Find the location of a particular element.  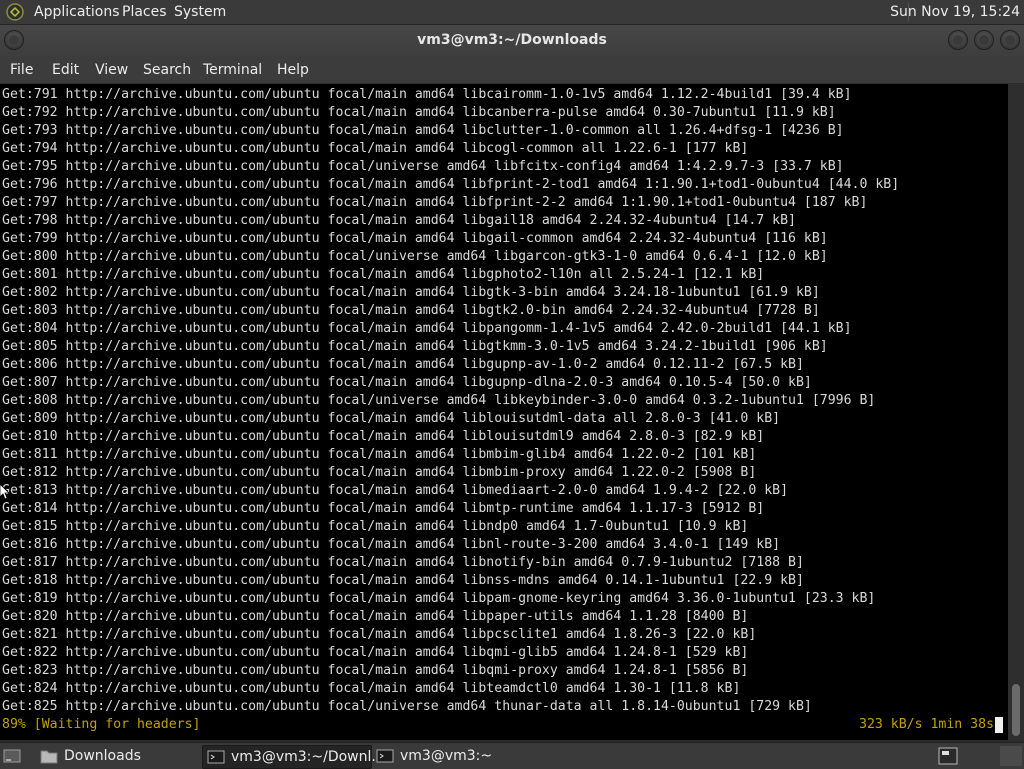

minimize-button is located at coordinates (958, 40).